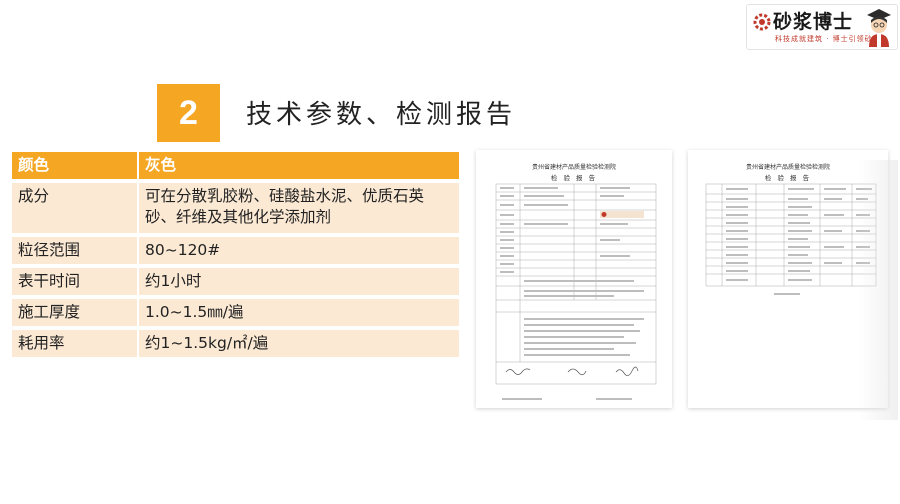 The image size is (900, 504). I want to click on table-row: 粒径范围 80~120#, so click(235, 250).